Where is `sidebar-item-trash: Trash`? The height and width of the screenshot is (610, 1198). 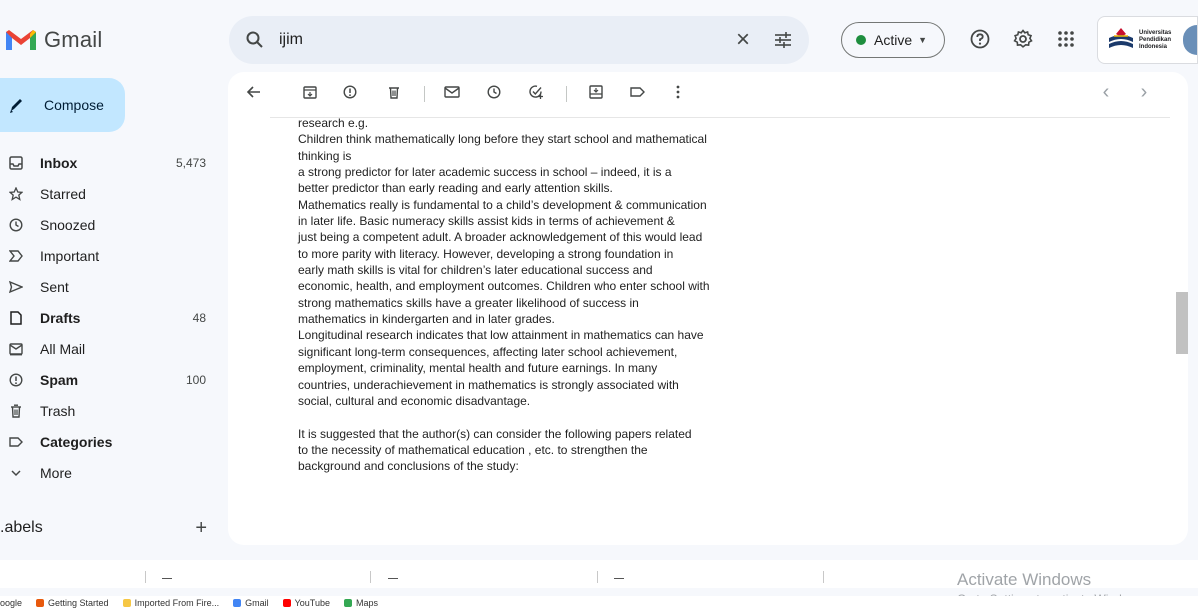
sidebar-item-trash: Trash is located at coordinates (110, 410).